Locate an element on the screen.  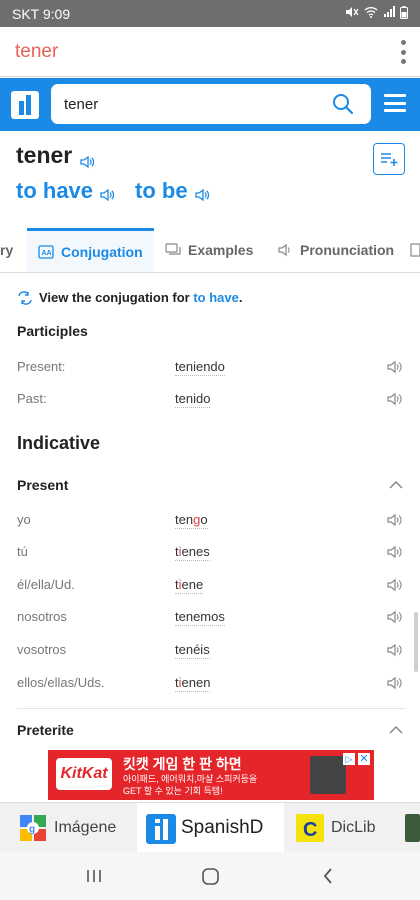
row-label: ellos/ellas/Uds. is located at coordinates (61, 682).